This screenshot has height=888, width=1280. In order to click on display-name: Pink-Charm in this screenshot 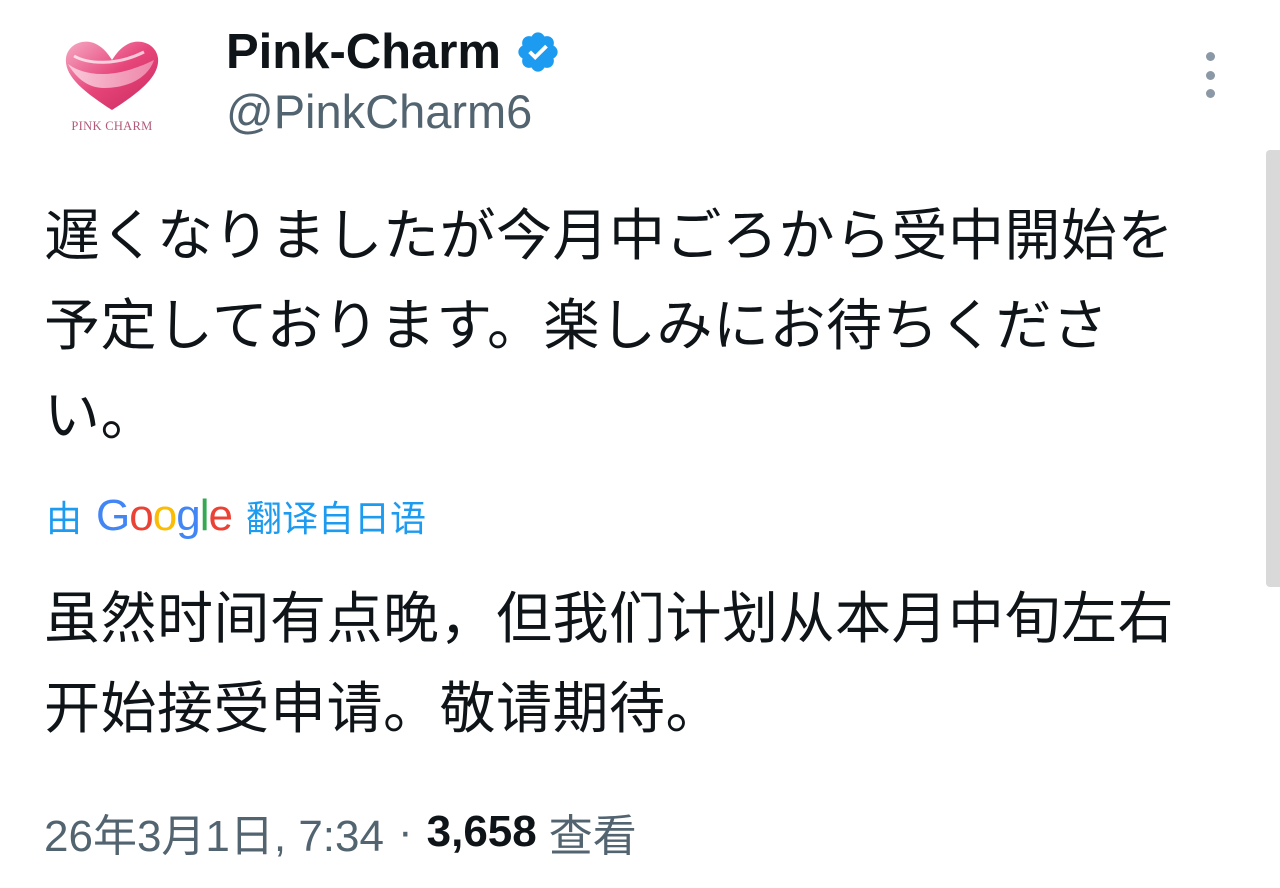, I will do `click(363, 52)`.